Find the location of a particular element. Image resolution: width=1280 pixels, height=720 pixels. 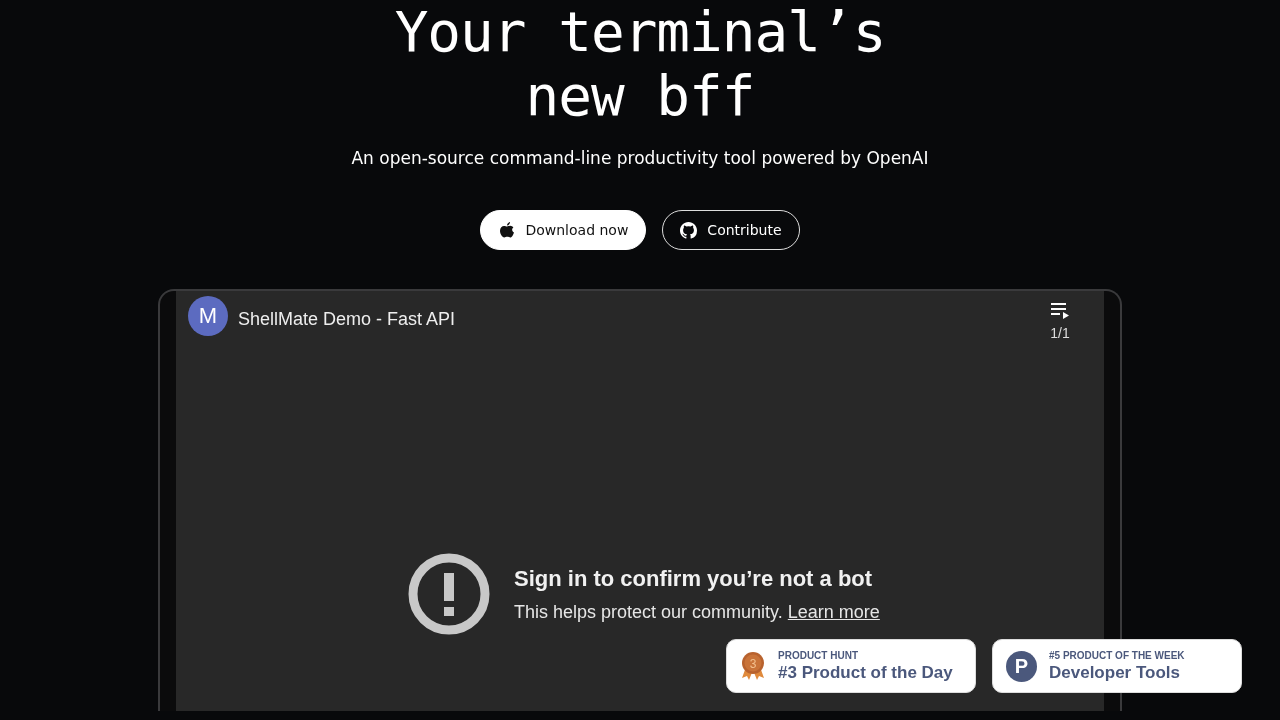

badge-title: #3 Product of the Day is located at coordinates (865, 672).